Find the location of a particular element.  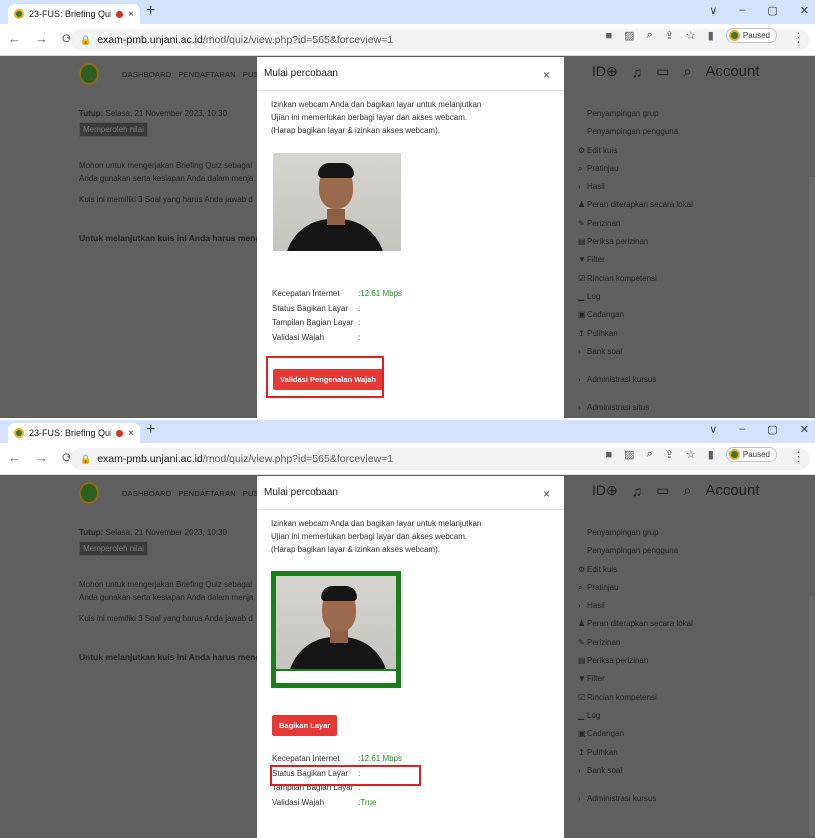

site-nav-links: DASHBOARD PENDAFTARAN PUSAT is located at coordinates (195, 74).